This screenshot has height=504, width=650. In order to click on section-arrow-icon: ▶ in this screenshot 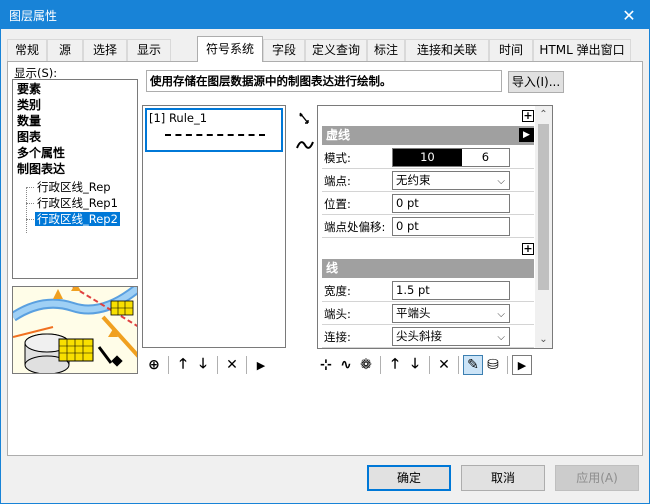, I will do `click(526, 135)`.